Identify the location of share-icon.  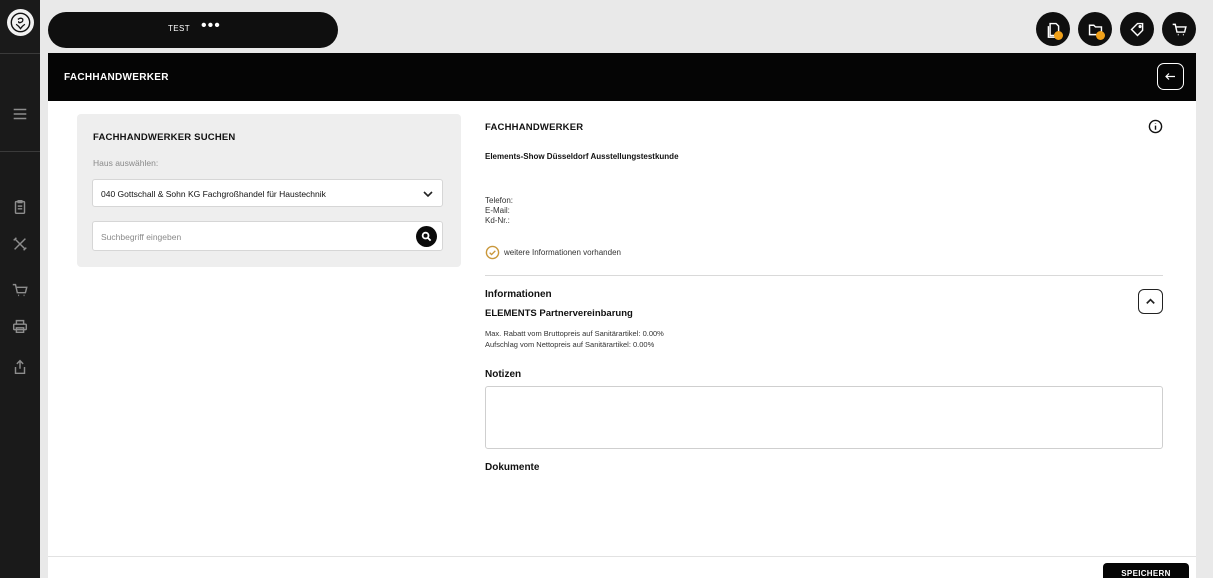
(20, 367).